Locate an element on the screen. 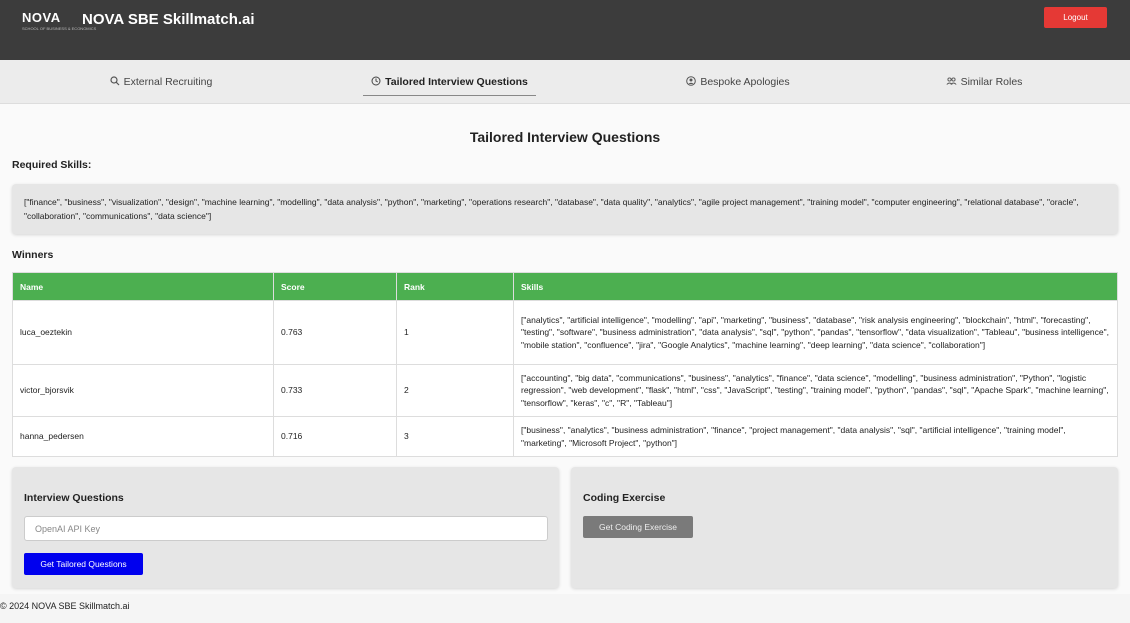  tab-similar-roles: Similar Roles is located at coordinates (984, 82).